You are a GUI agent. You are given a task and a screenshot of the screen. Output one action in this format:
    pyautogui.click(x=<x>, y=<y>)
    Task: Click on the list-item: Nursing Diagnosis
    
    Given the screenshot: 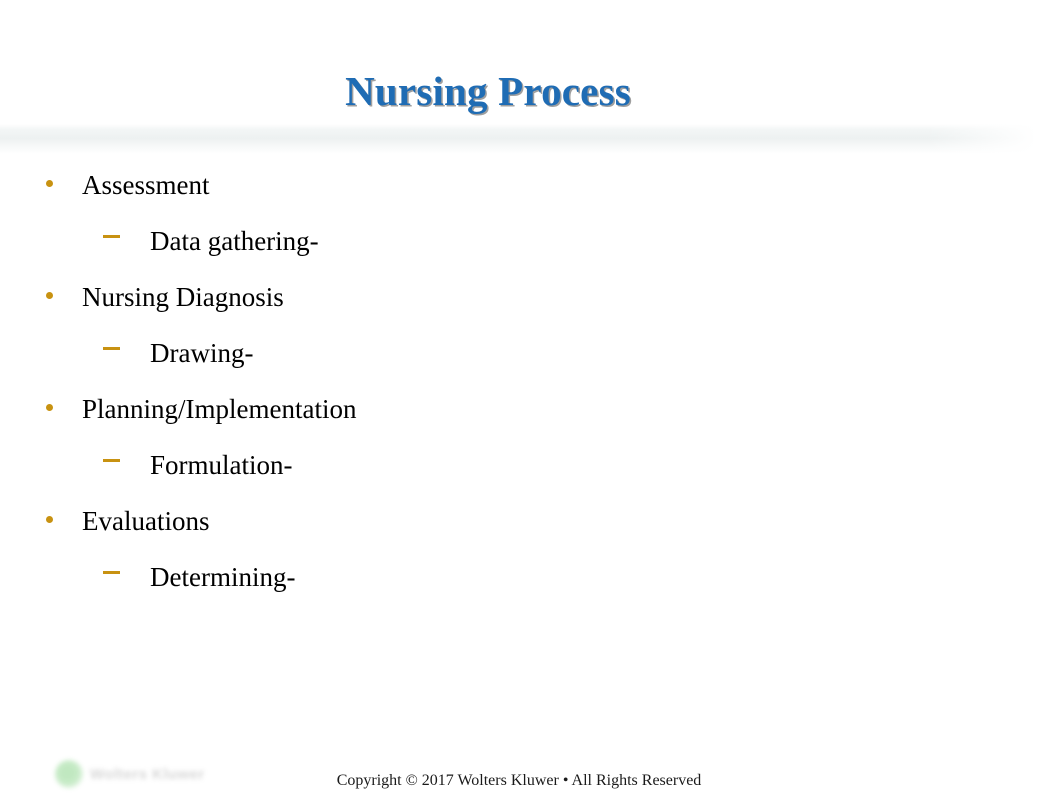 What is the action you would take?
    pyautogui.click(x=500, y=307)
    